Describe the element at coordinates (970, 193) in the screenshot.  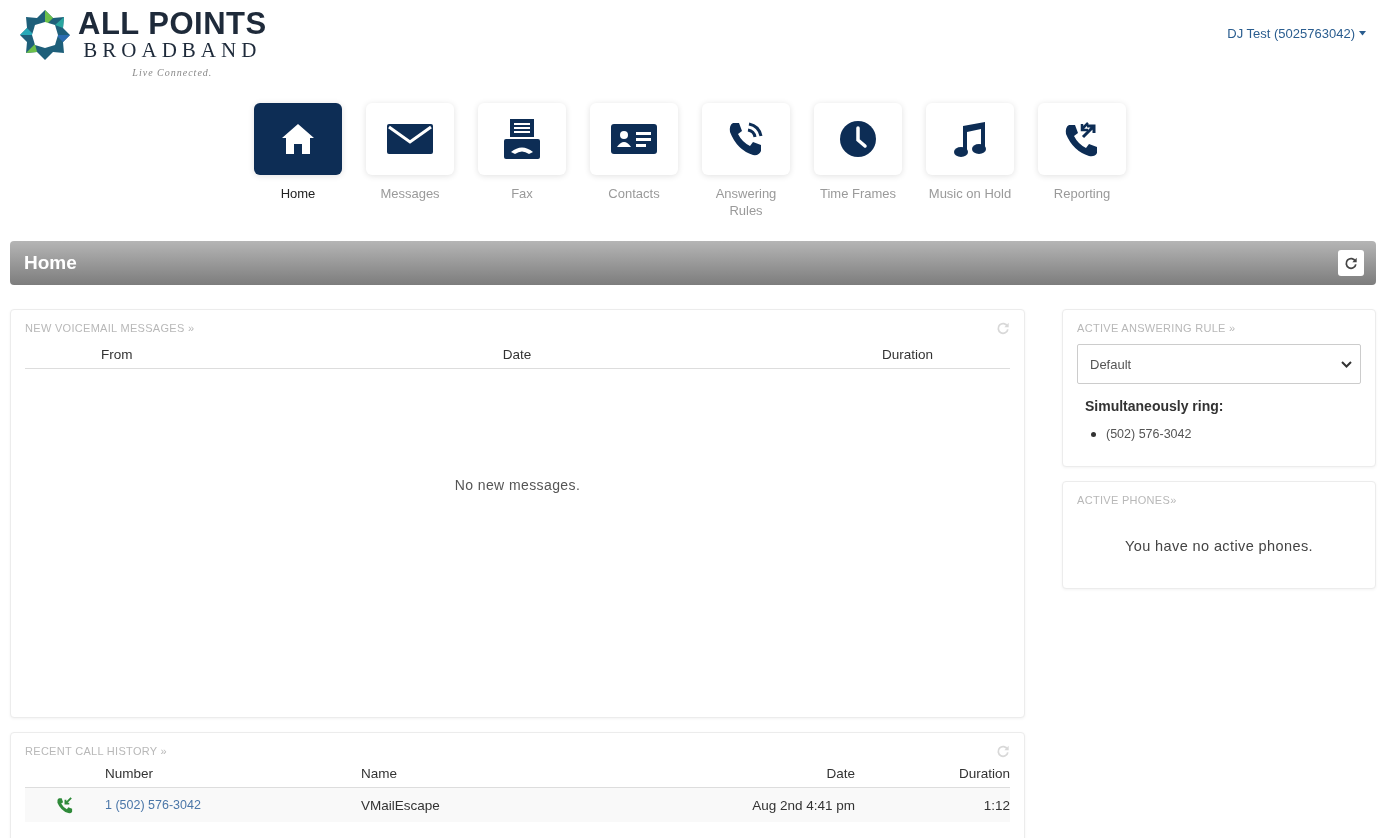
I see `nav-tab-label: Music on Hold` at that location.